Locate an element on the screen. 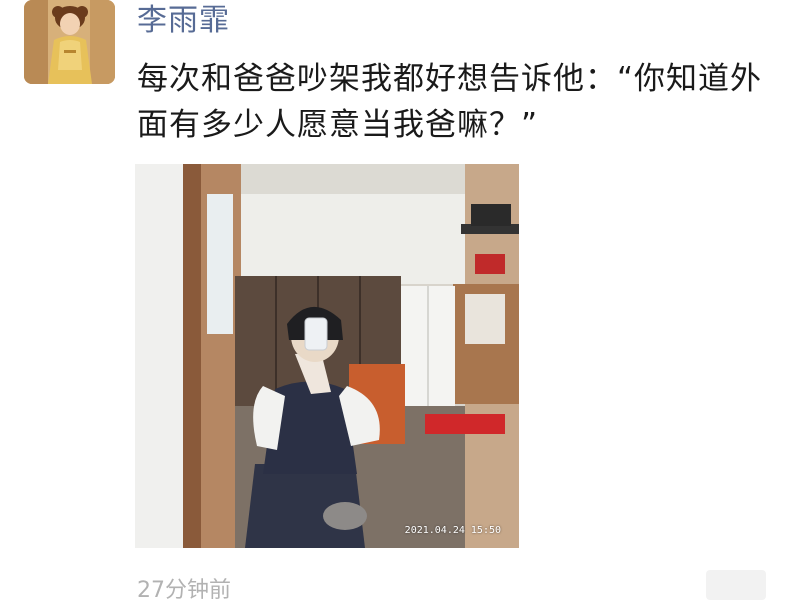 This screenshot has width=800, height=604. more-options-icon is located at coordinates (736, 585).